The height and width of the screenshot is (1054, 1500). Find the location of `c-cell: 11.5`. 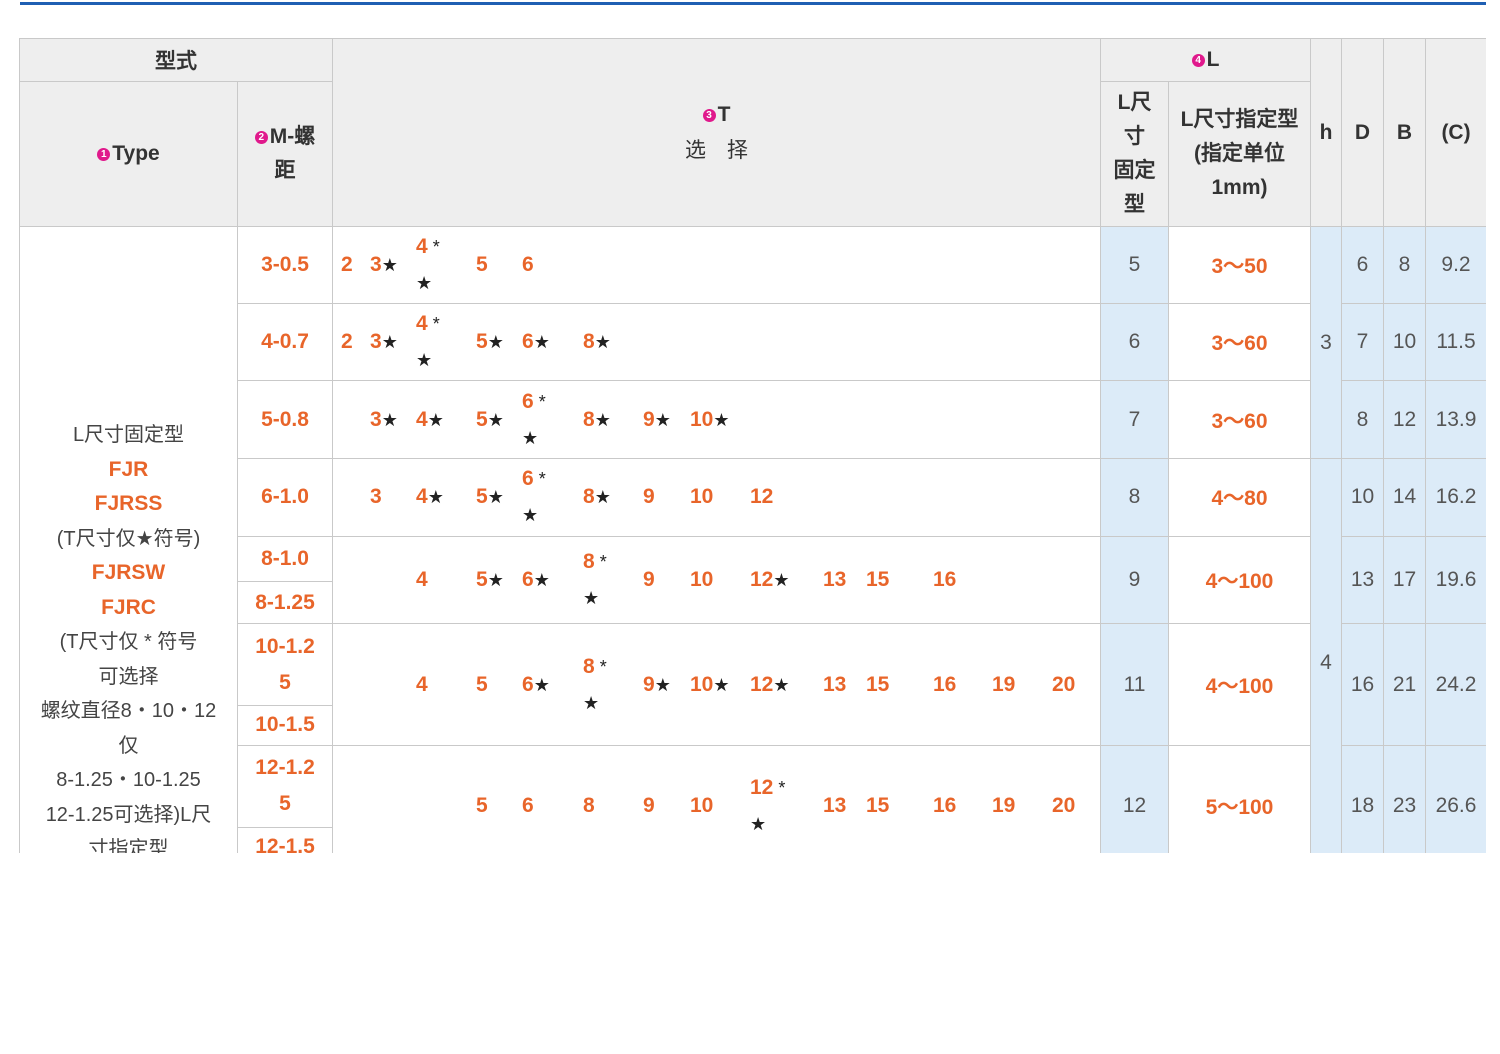

c-cell: 11.5 is located at coordinates (1455, 342).